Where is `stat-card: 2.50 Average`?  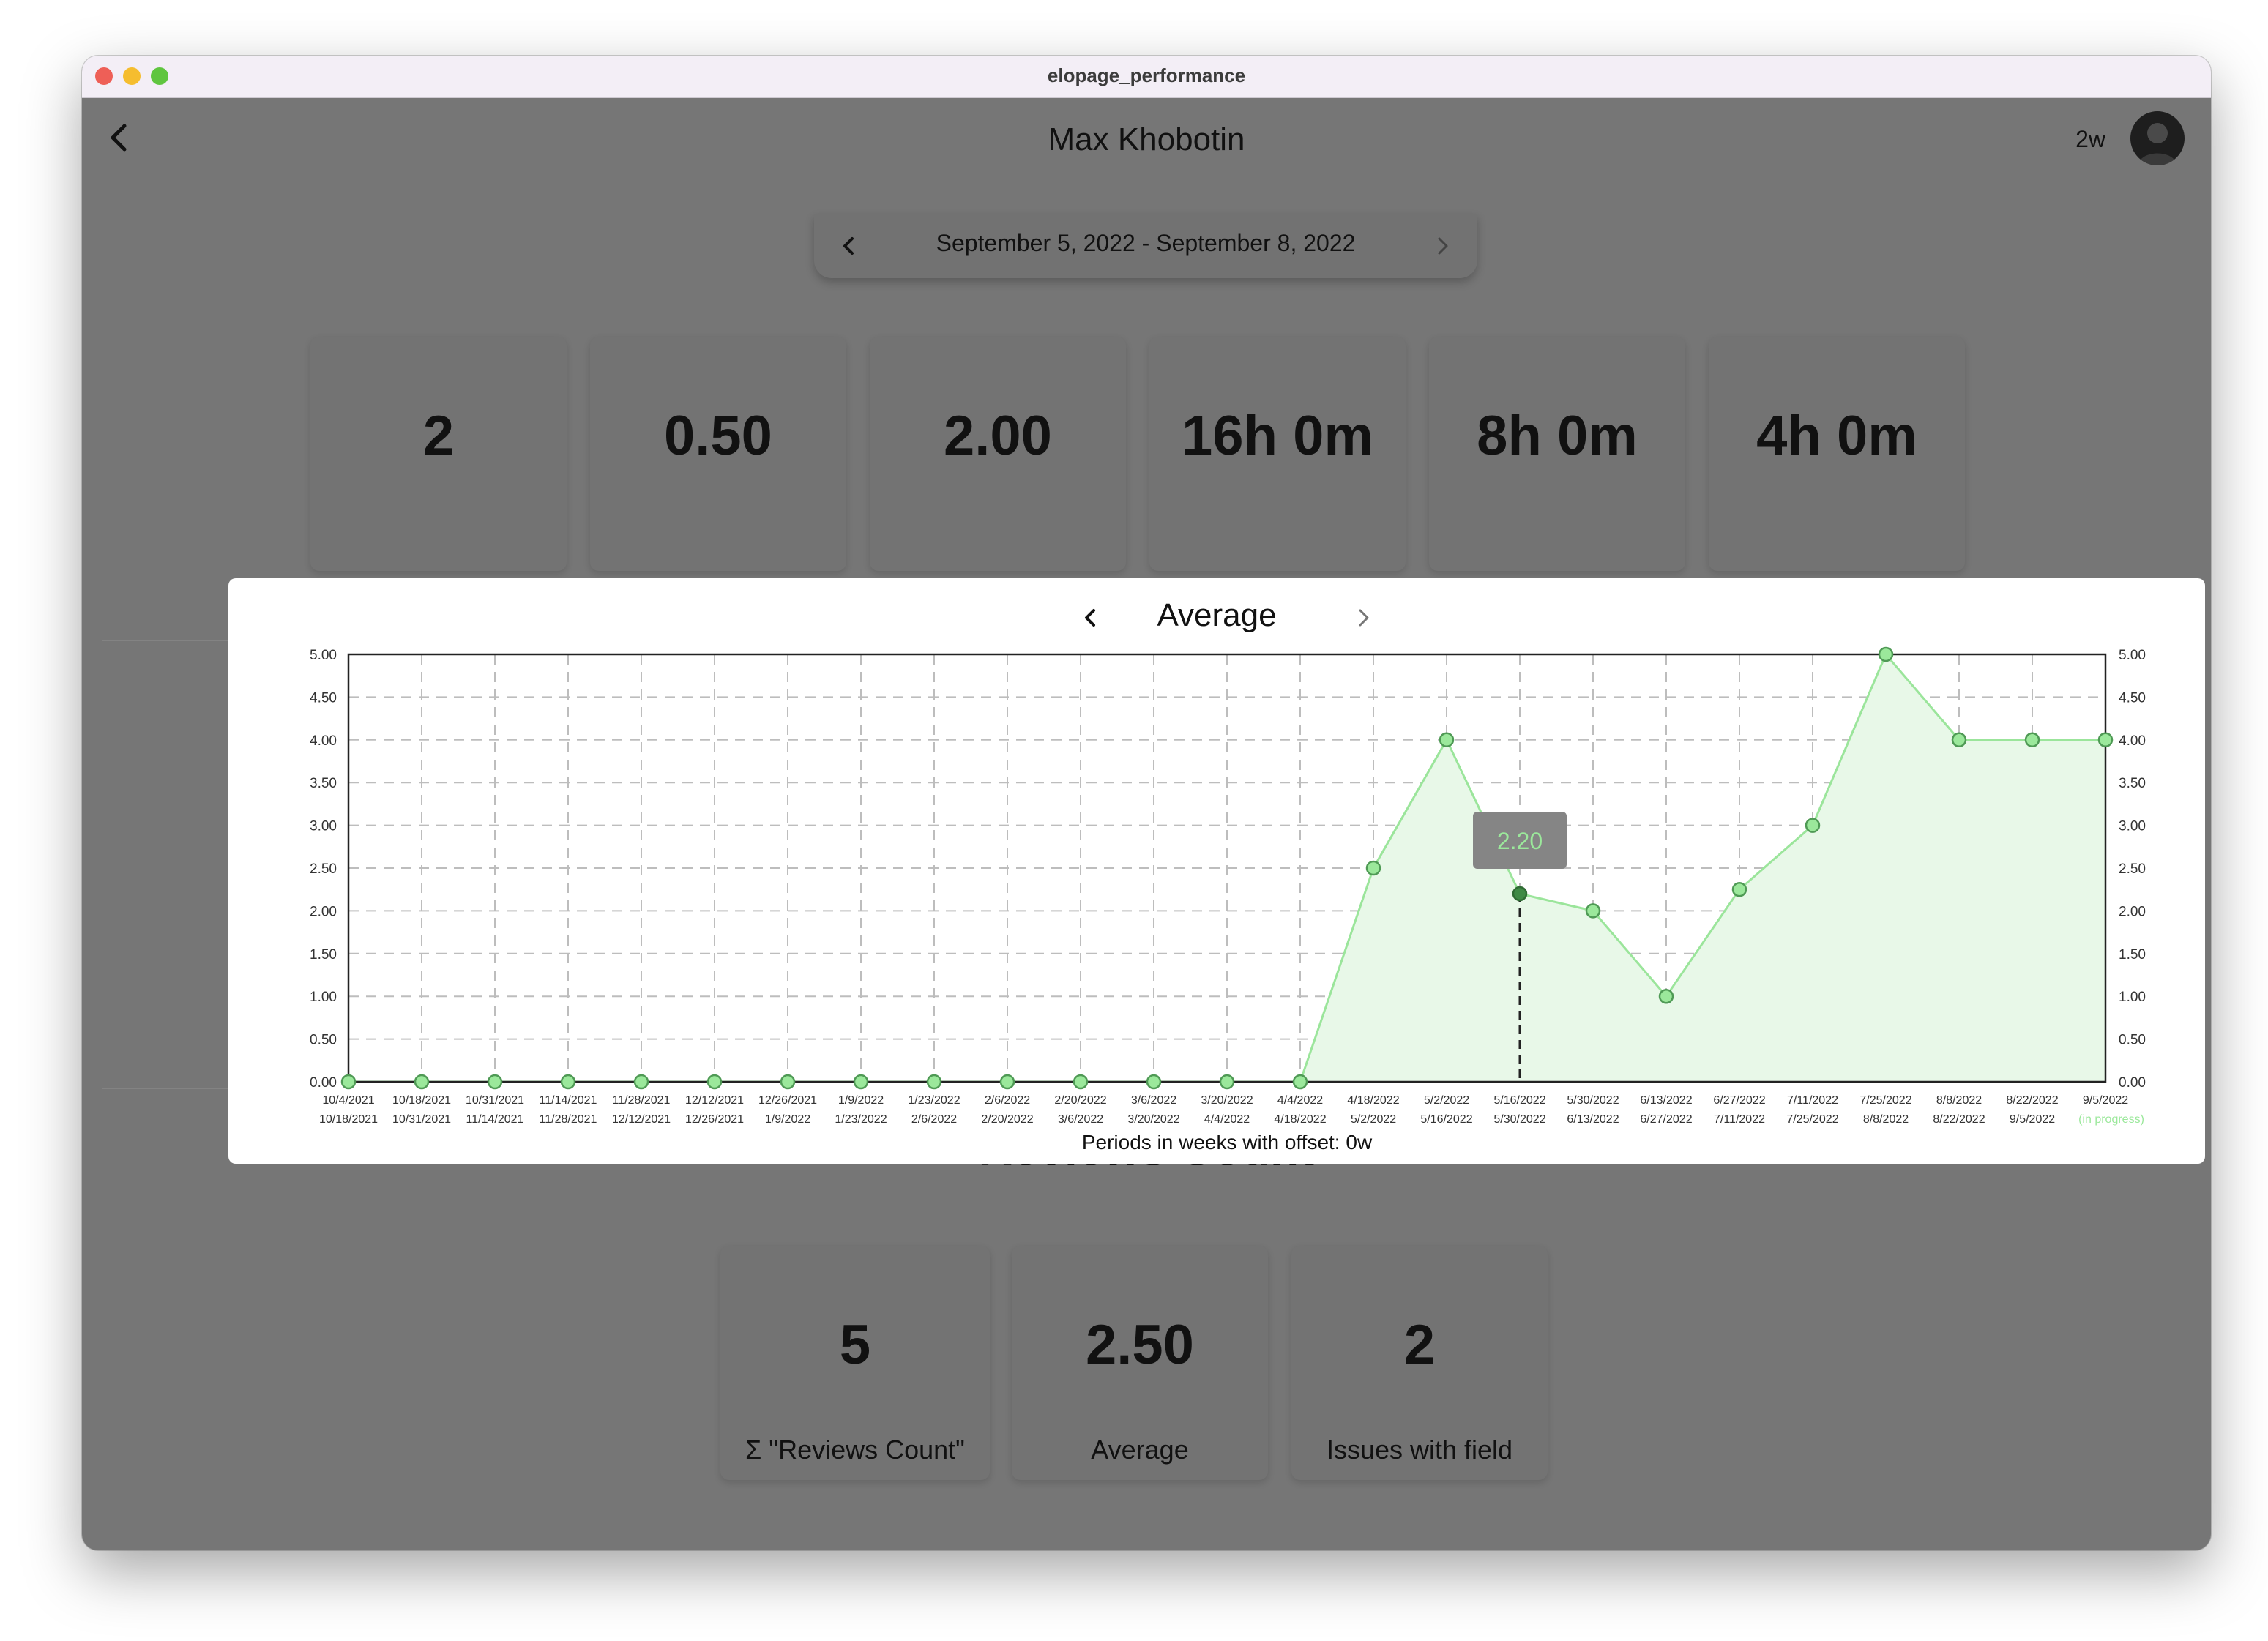
stat-card: 2.50 Average is located at coordinates (1140, 1363).